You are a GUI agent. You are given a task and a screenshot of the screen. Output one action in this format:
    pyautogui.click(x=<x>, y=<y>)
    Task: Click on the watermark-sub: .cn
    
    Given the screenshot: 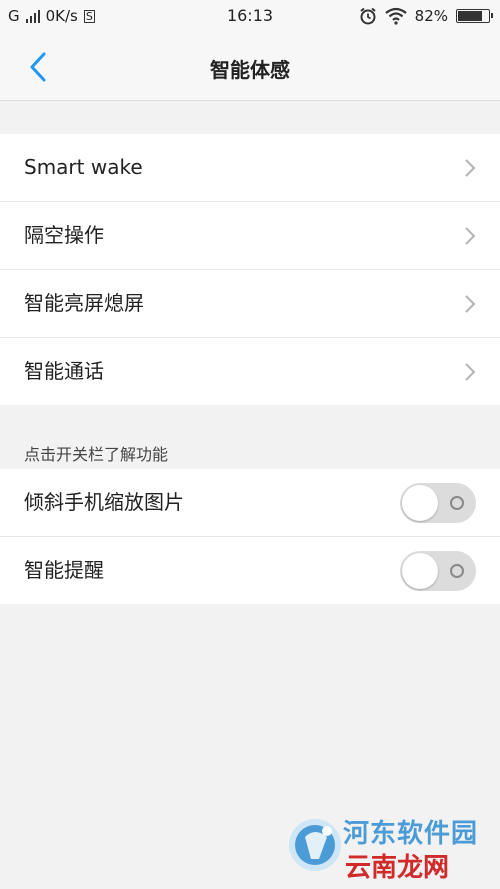 What is the action you would take?
    pyautogui.click(x=438, y=866)
    